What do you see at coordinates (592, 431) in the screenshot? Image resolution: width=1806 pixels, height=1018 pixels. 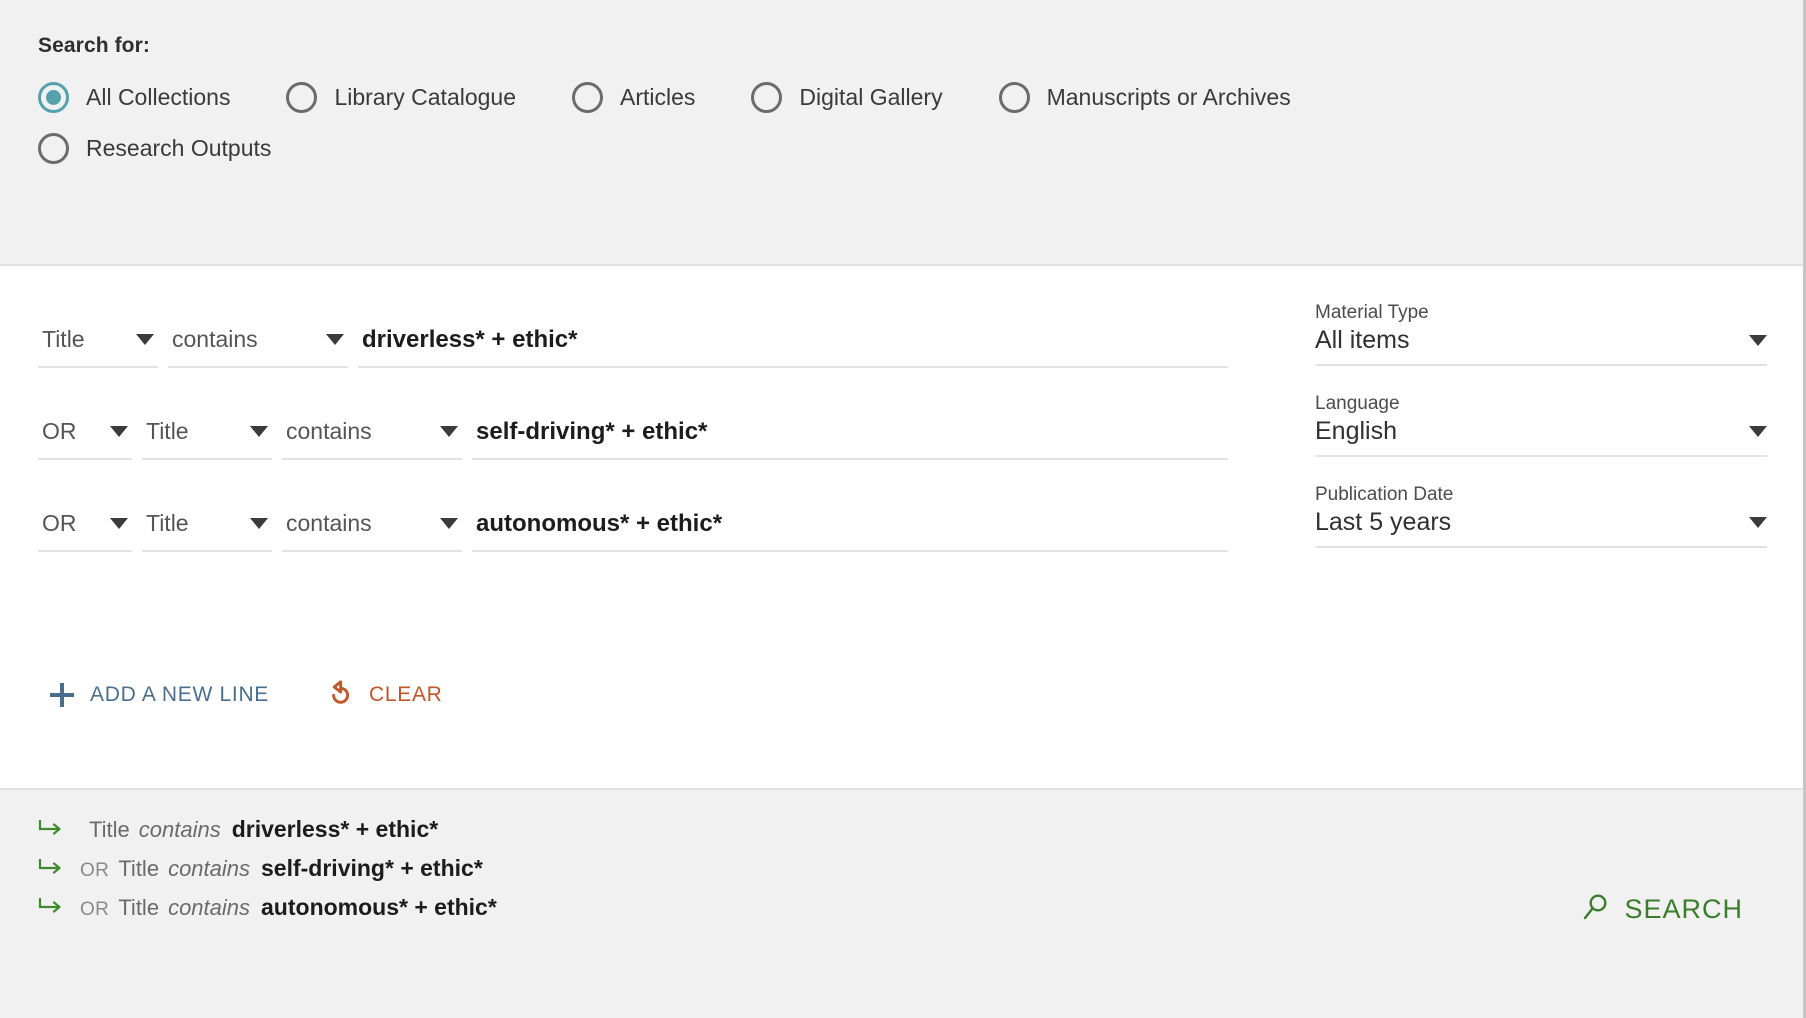 I see `search-term-value: self-driving* + ethic*` at bounding box center [592, 431].